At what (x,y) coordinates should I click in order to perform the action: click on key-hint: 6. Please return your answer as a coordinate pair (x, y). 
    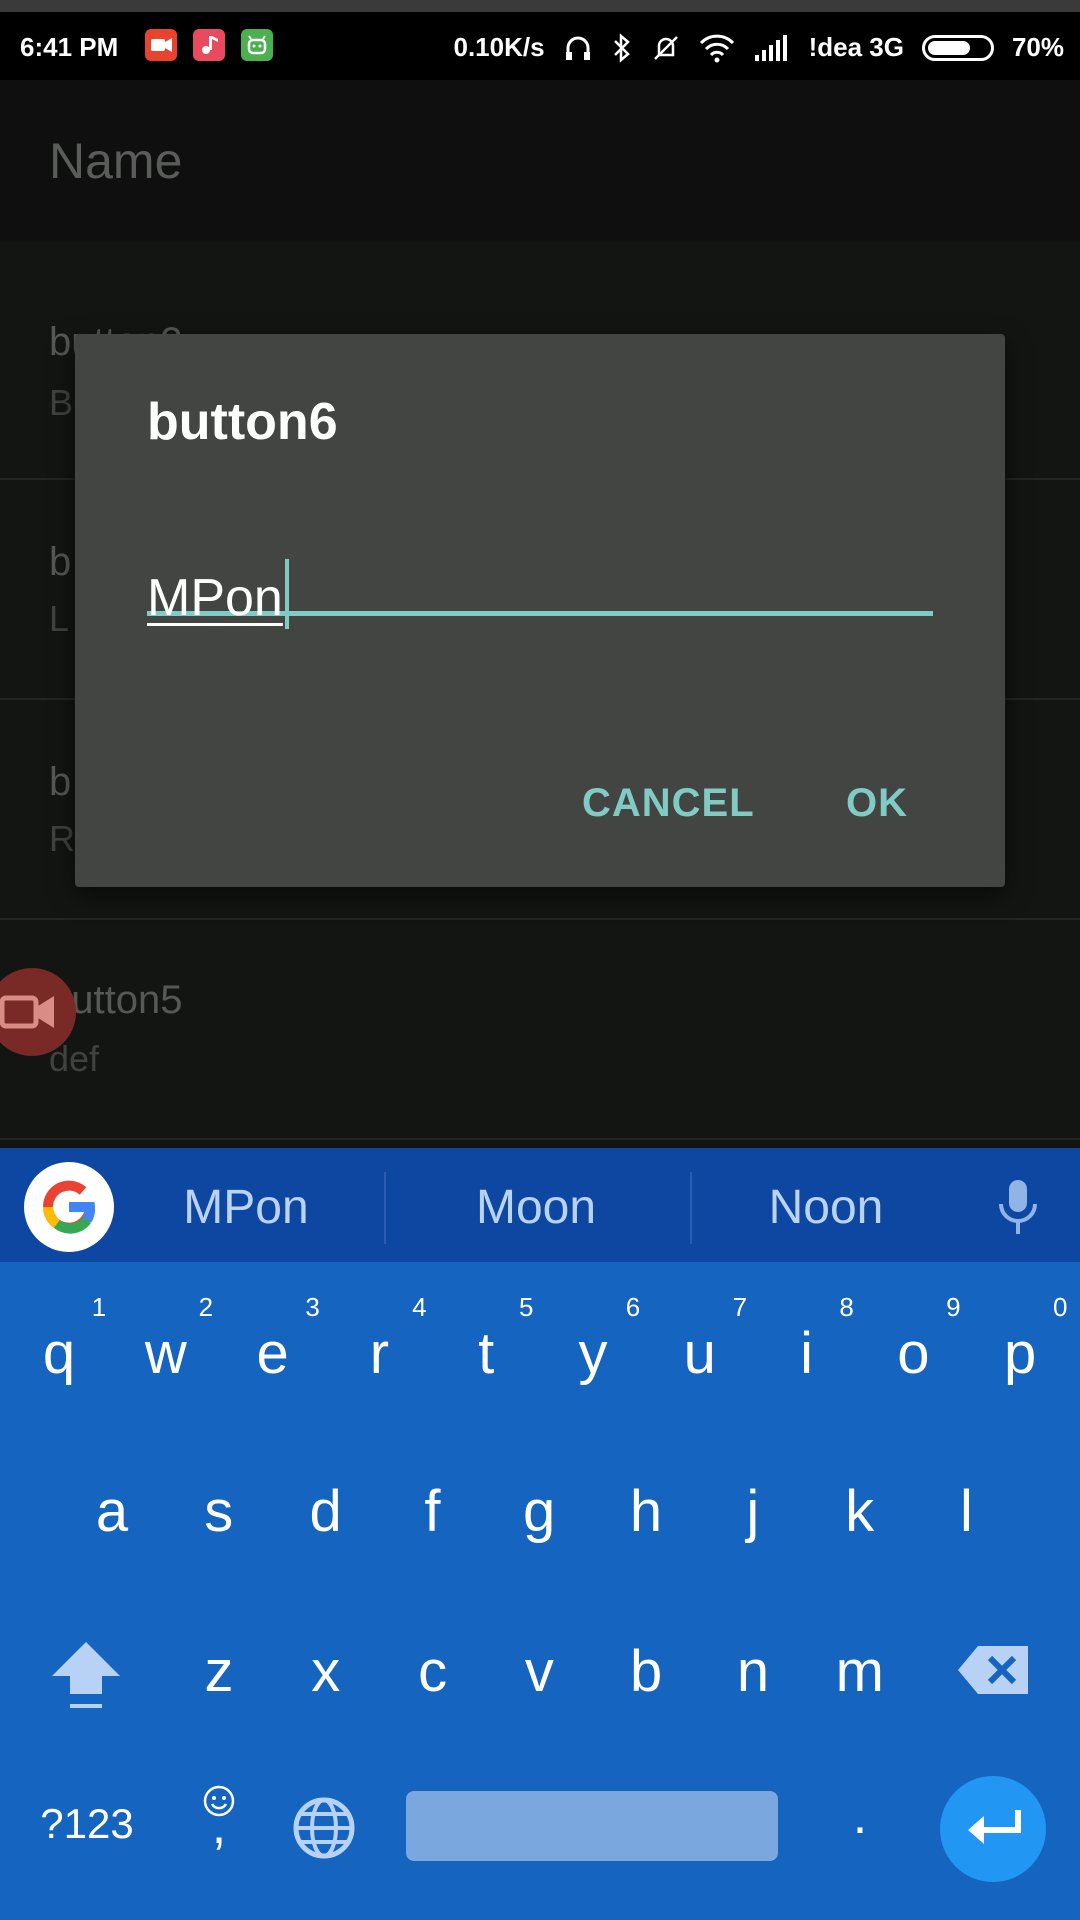
    Looking at the image, I should click on (633, 1307).